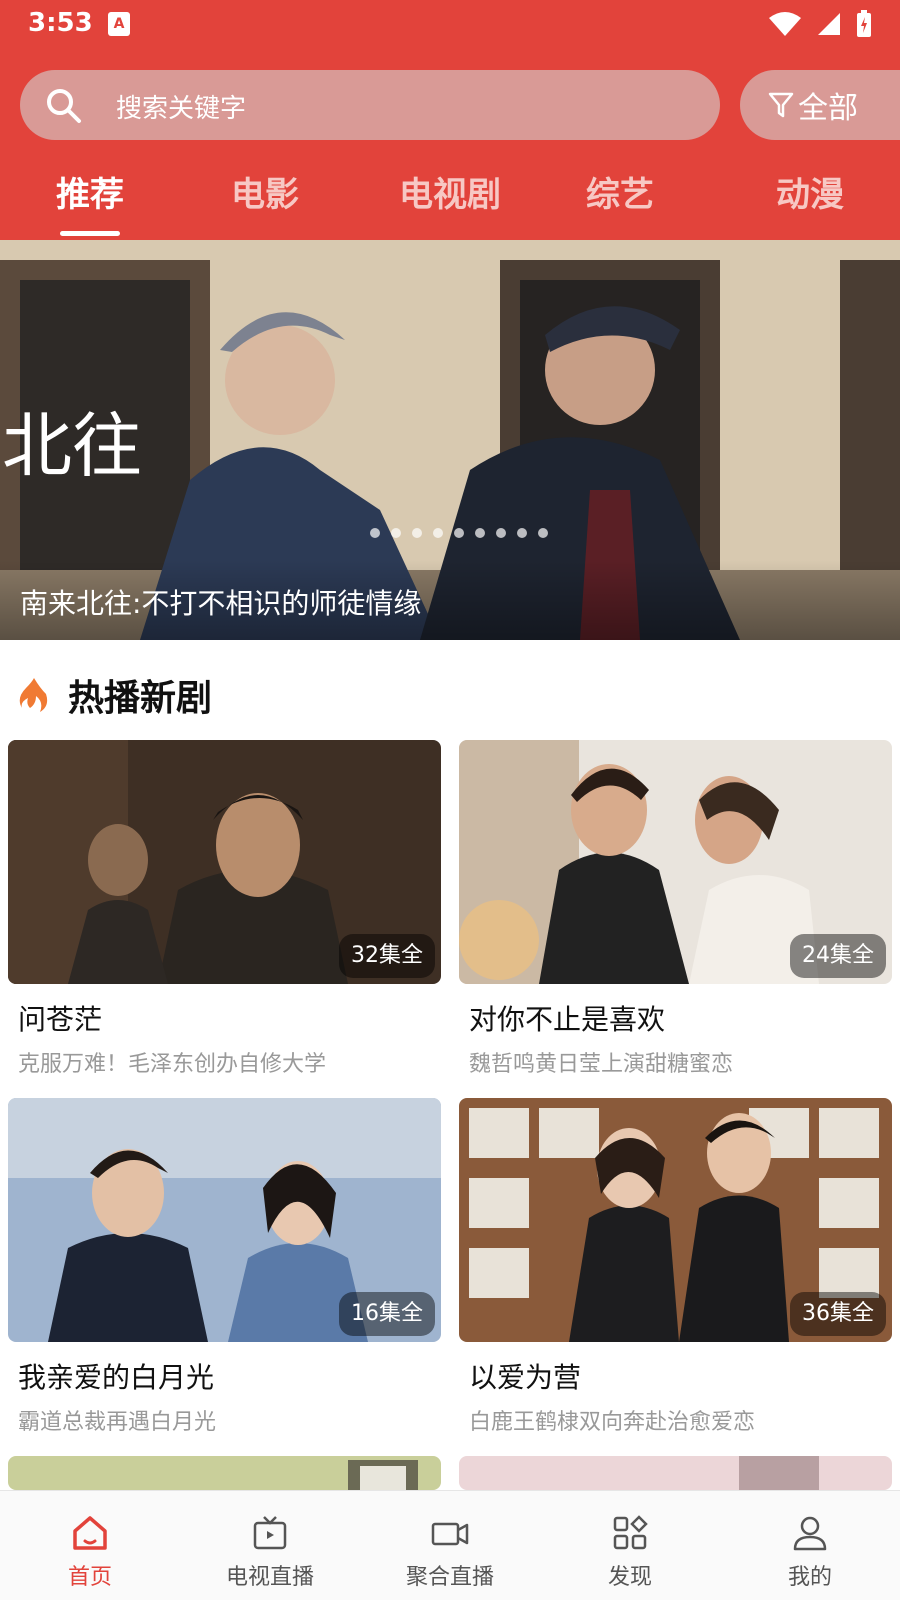 This screenshot has width=900, height=1600. What do you see at coordinates (829, 24) in the screenshot?
I see `signal-icon` at bounding box center [829, 24].